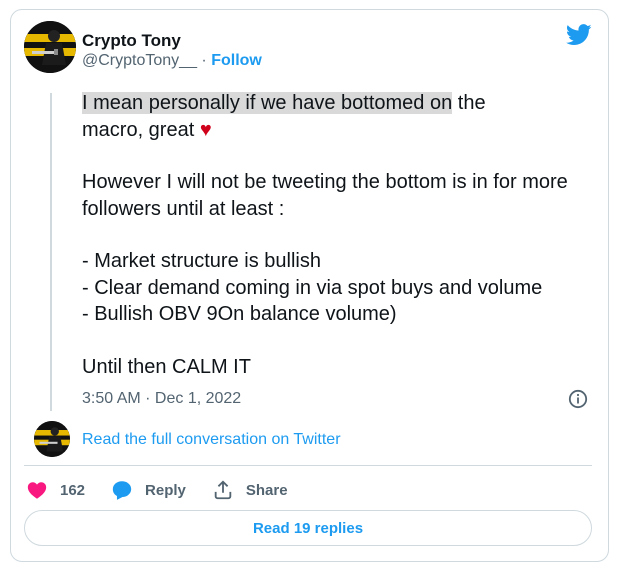 The height and width of the screenshot is (571, 619). What do you see at coordinates (578, 399) in the screenshot?
I see `info-icon` at bounding box center [578, 399].